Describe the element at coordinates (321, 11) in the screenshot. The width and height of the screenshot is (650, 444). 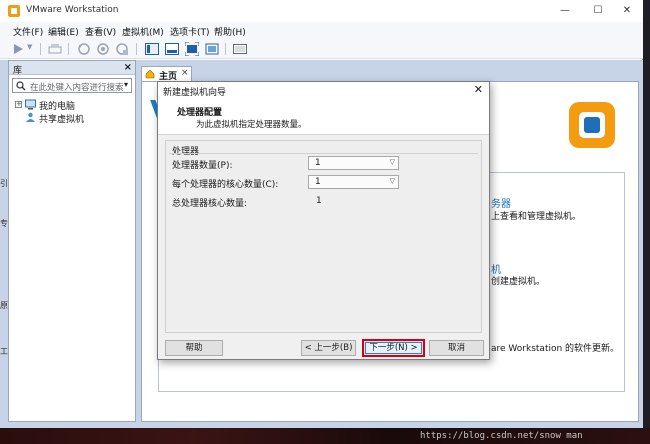
I see `title-bar: VMware Workstation — ☐ ✕` at that location.